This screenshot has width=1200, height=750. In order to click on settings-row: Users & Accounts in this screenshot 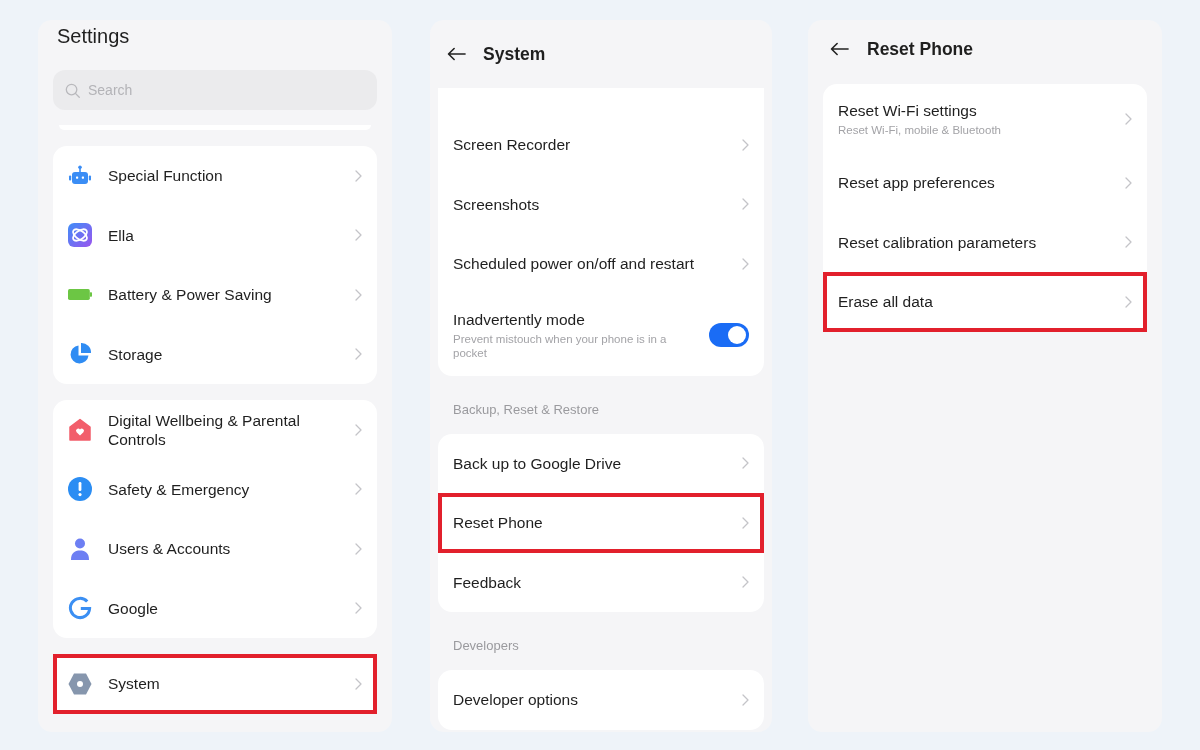, I will do `click(215, 549)`.